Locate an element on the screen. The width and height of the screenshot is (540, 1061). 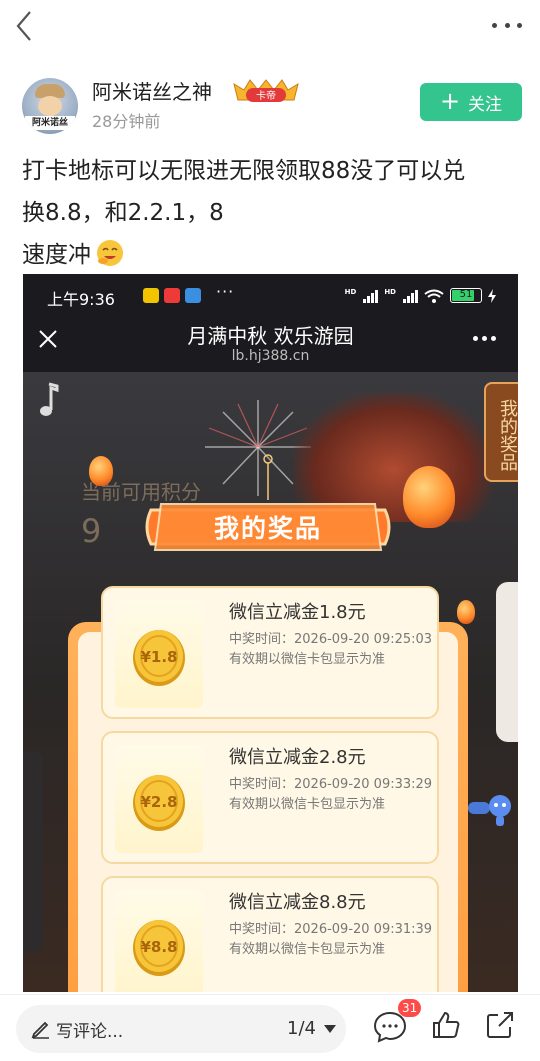
follow-button: + 关注 is located at coordinates (471, 102).